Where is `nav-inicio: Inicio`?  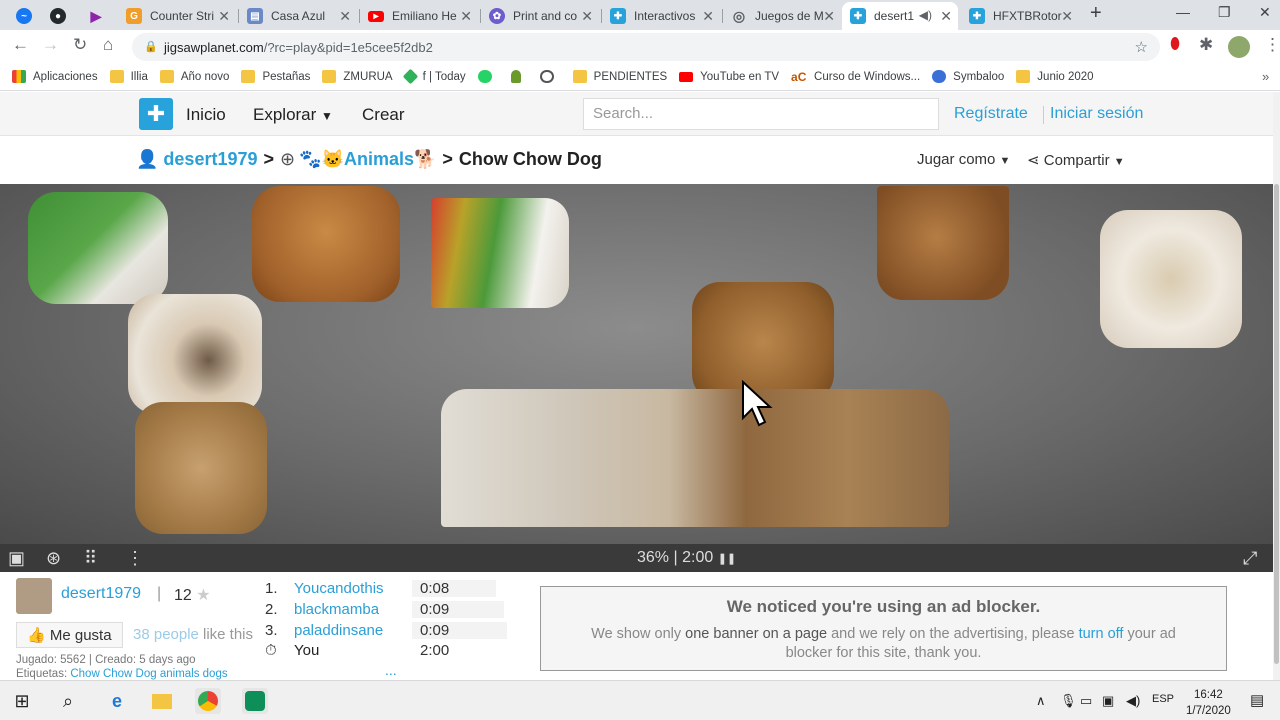 nav-inicio: Inicio is located at coordinates (206, 115).